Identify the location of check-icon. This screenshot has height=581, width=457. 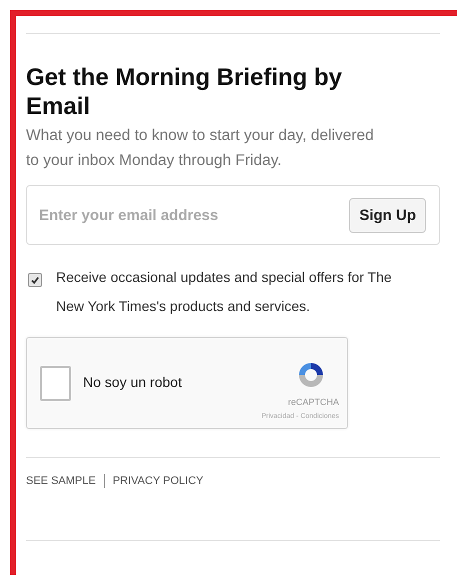
(35, 280).